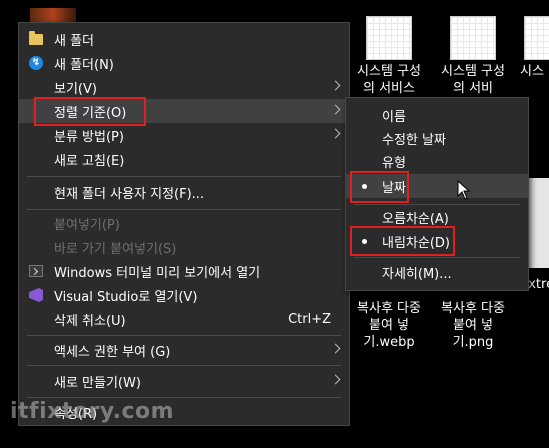 The height and width of the screenshot is (448, 549). Describe the element at coordinates (184, 159) in the screenshot. I see `menu-item-refresh: 새로 고침(E)` at that location.